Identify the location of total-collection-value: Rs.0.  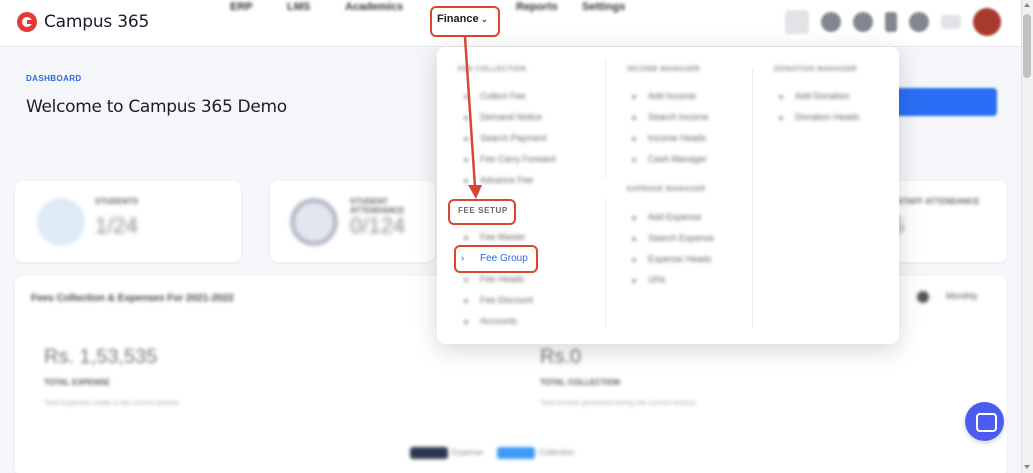
(561, 357).